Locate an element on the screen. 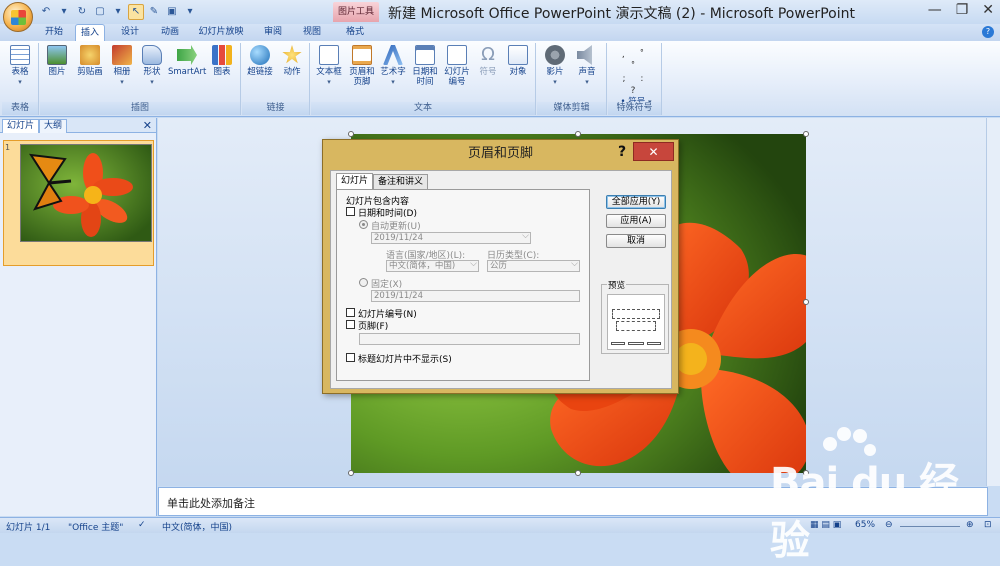 This screenshot has width=1000, height=566. fixed-radio is located at coordinates (363, 282).